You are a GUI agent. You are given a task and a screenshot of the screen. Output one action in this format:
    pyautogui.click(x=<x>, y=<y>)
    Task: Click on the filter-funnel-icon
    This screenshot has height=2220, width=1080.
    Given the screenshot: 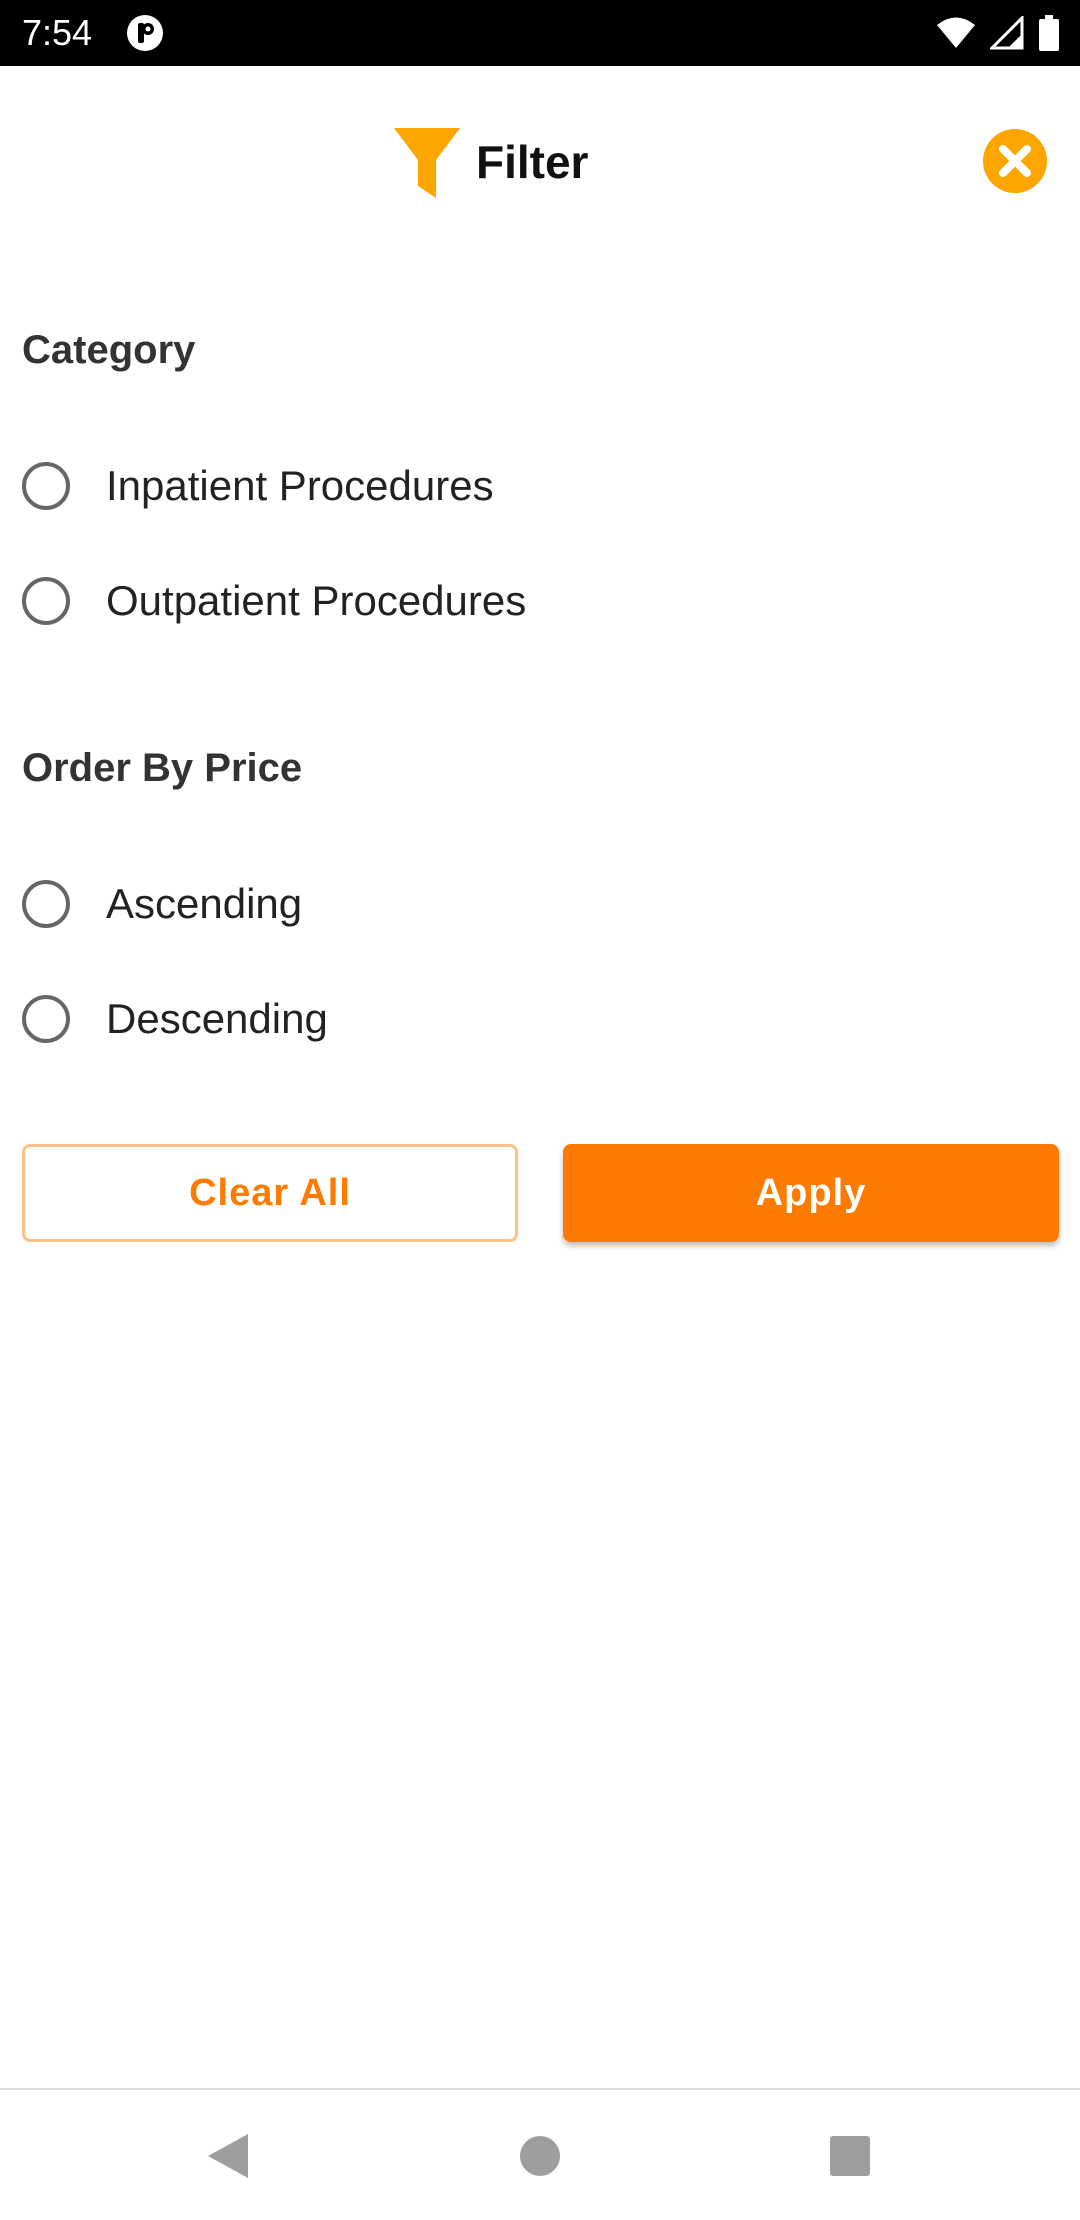 What is the action you would take?
    pyautogui.click(x=427, y=163)
    